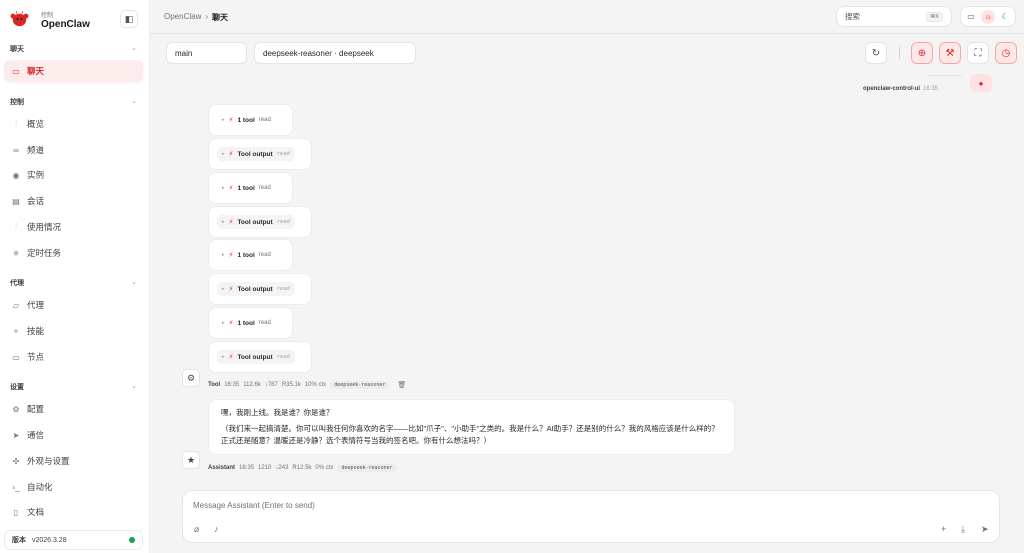 This screenshot has height=553, width=1024. Describe the element at coordinates (73, 227) in the screenshot. I see `sidebar-item-usage: ⫶ 使用情况` at that location.